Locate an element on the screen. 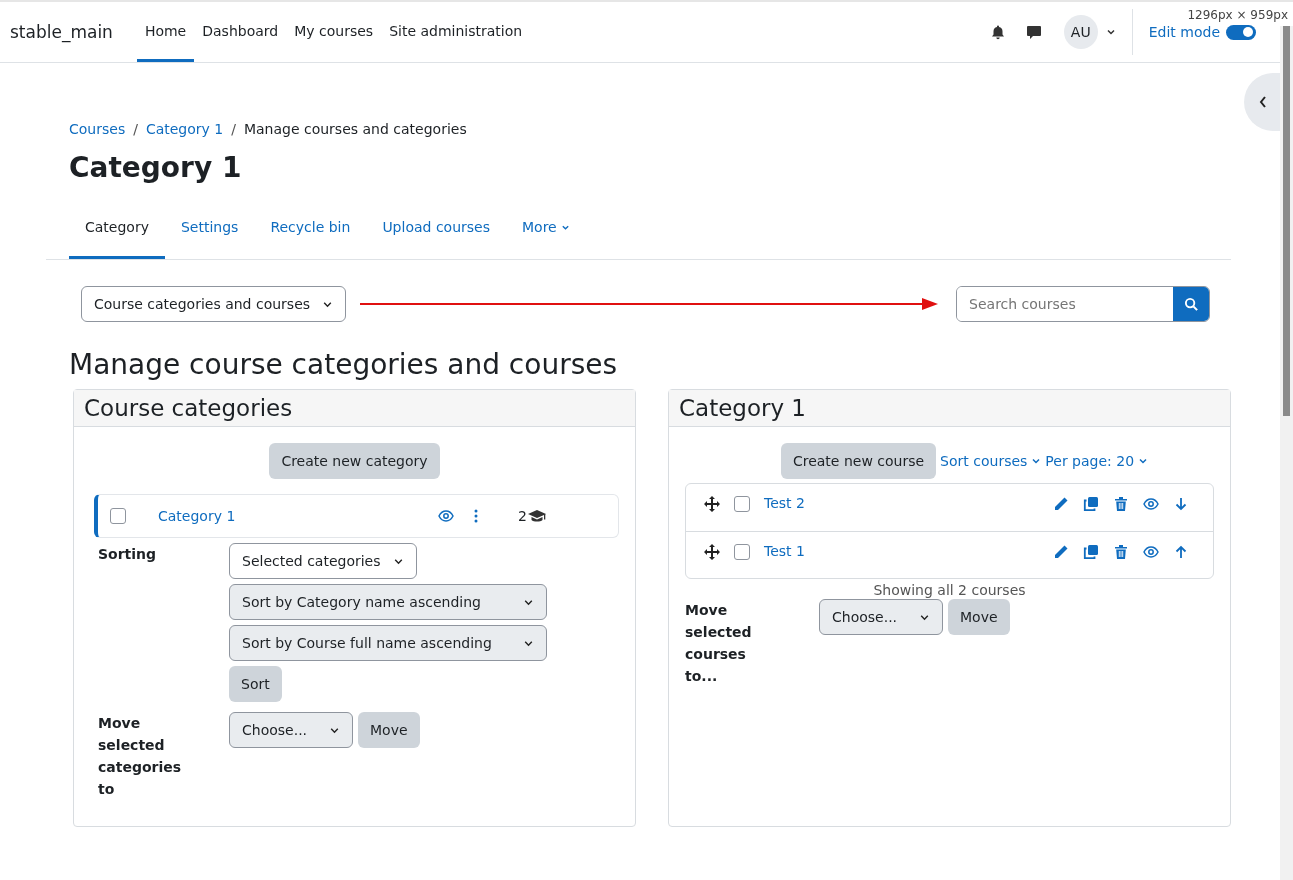 The image size is (1293, 880). course-count: 2 is located at coordinates (522, 516).